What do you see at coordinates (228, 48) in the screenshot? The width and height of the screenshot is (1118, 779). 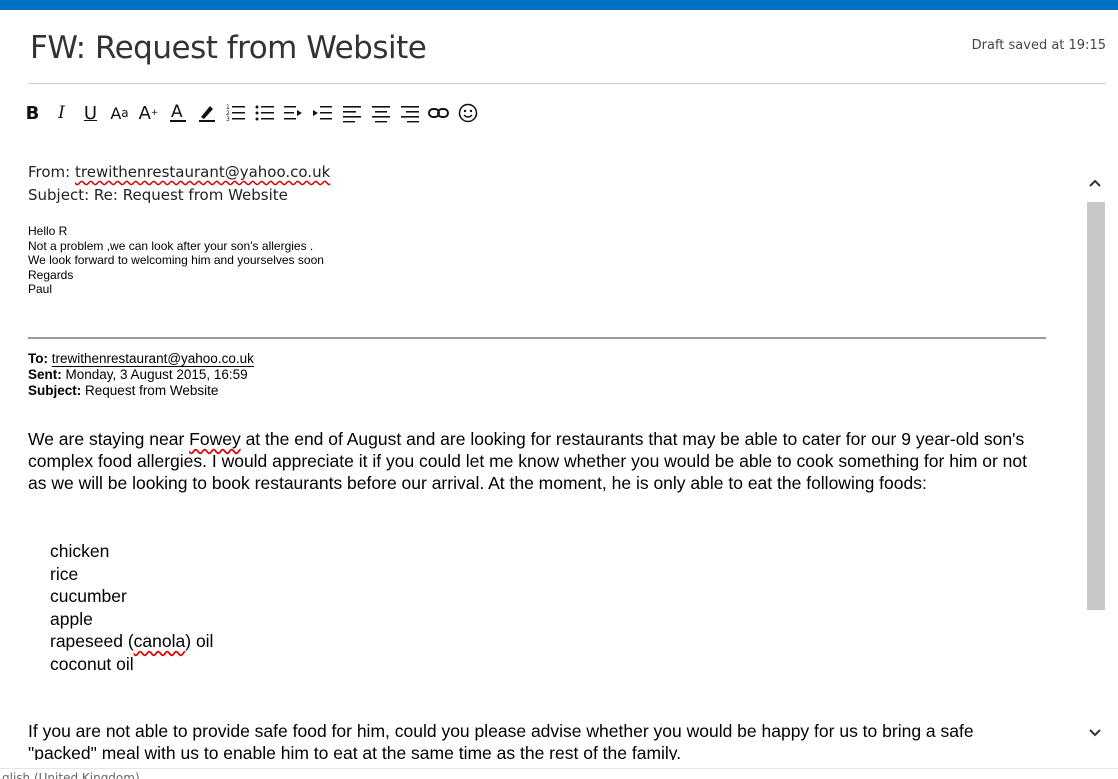 I see `page-title: FW: Request from Website` at bounding box center [228, 48].